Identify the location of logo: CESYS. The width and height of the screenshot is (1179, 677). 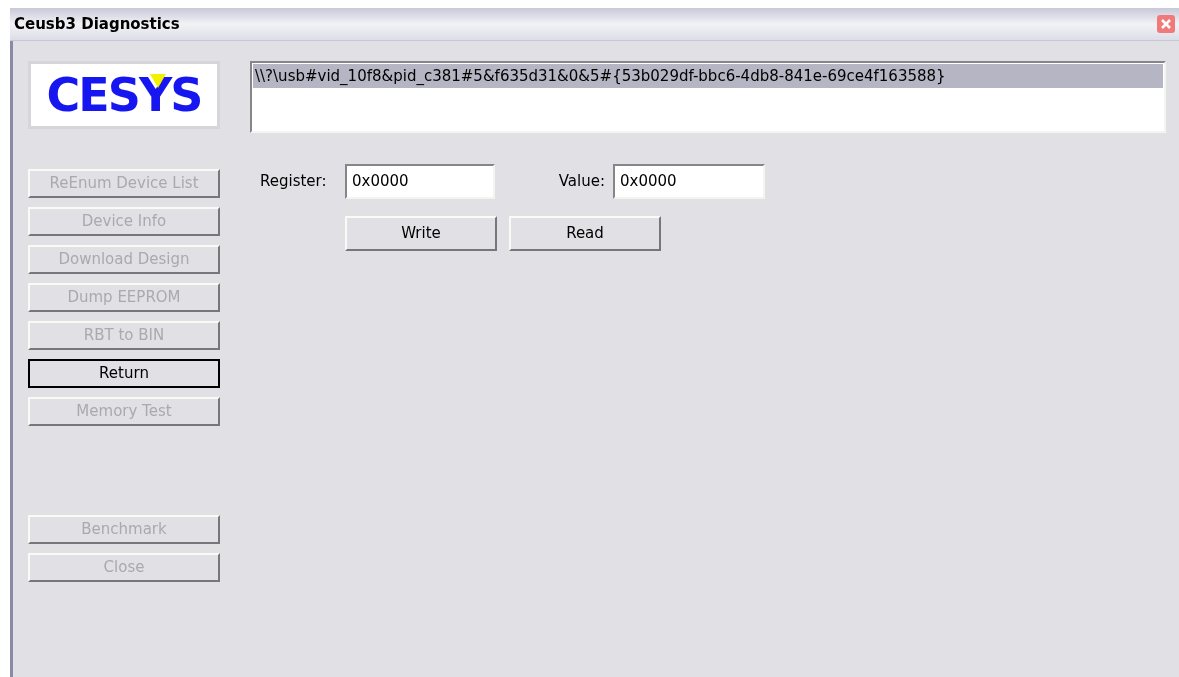
(124, 95).